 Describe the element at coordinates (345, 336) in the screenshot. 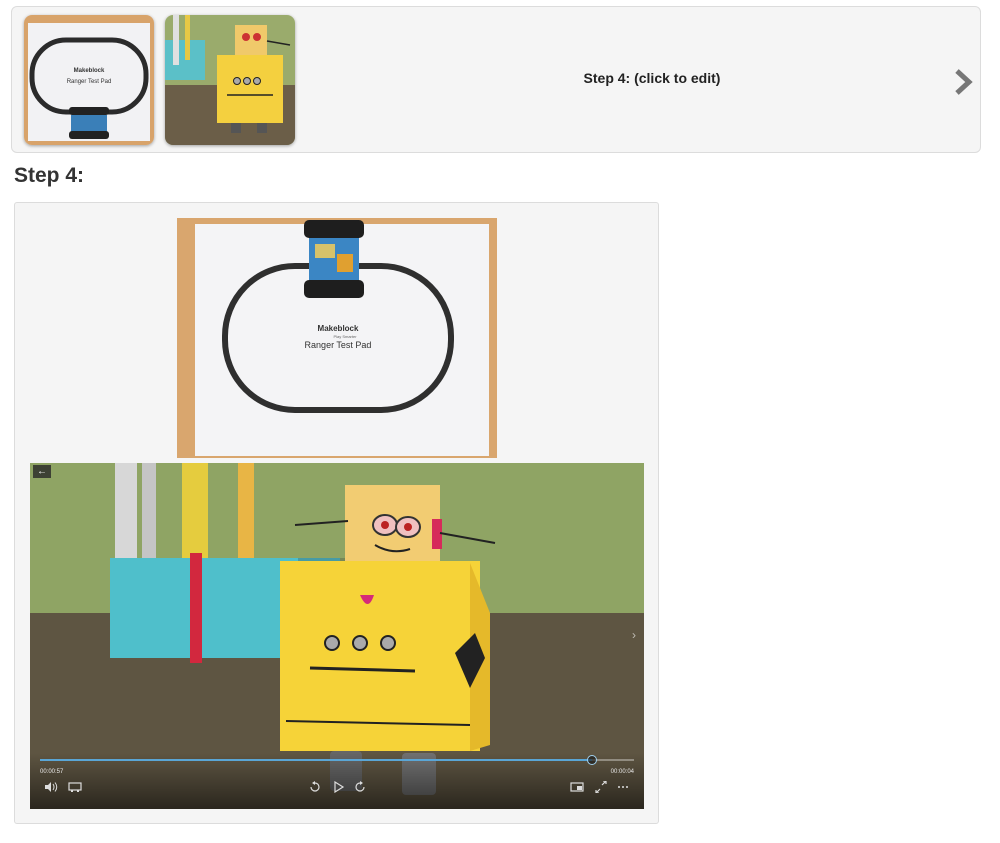

I see `pad-tagline: Play Smarter` at that location.